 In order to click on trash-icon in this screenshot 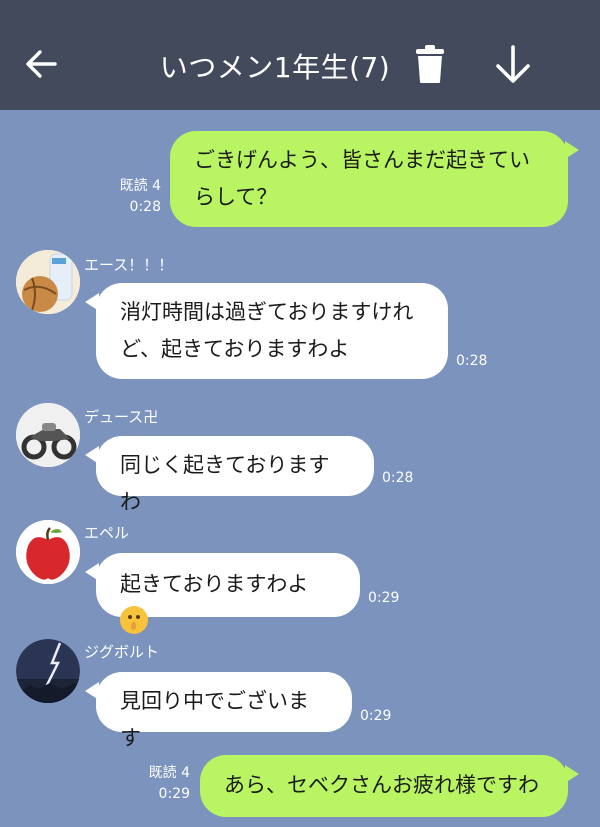, I will do `click(430, 64)`.